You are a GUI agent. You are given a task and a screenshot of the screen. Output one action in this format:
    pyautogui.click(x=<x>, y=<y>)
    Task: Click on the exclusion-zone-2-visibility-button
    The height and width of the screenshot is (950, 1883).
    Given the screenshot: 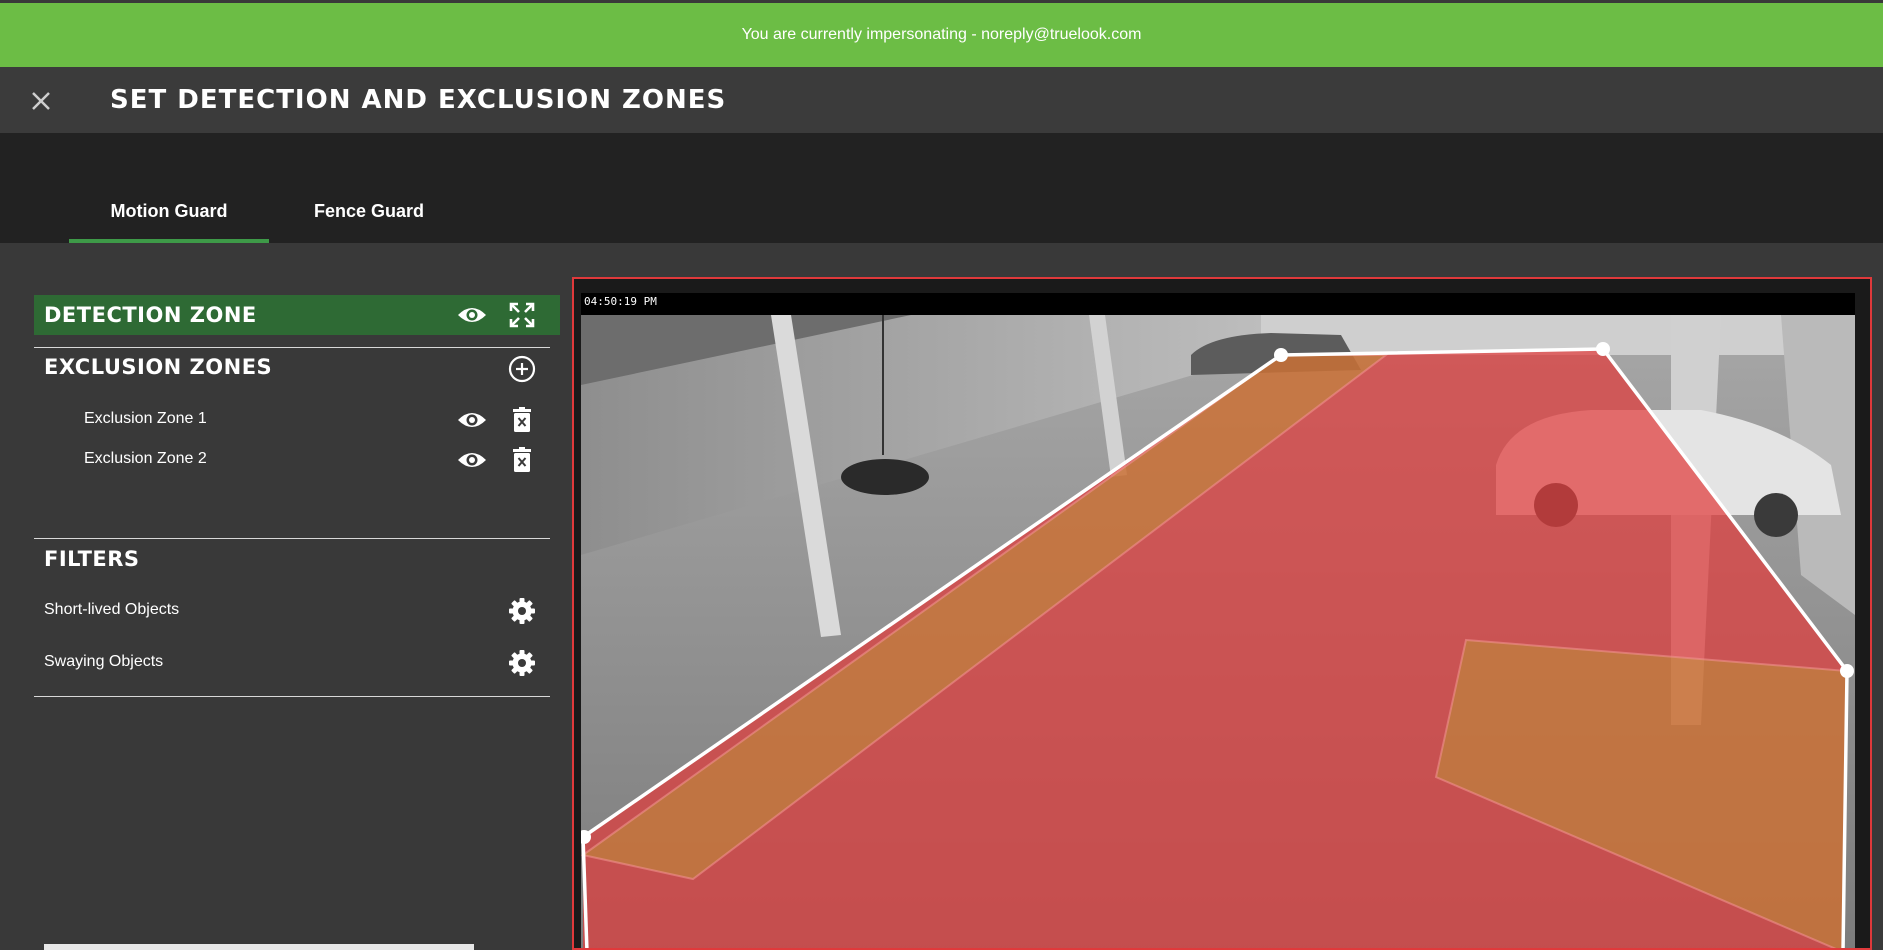 What is the action you would take?
    pyautogui.click(x=472, y=460)
    